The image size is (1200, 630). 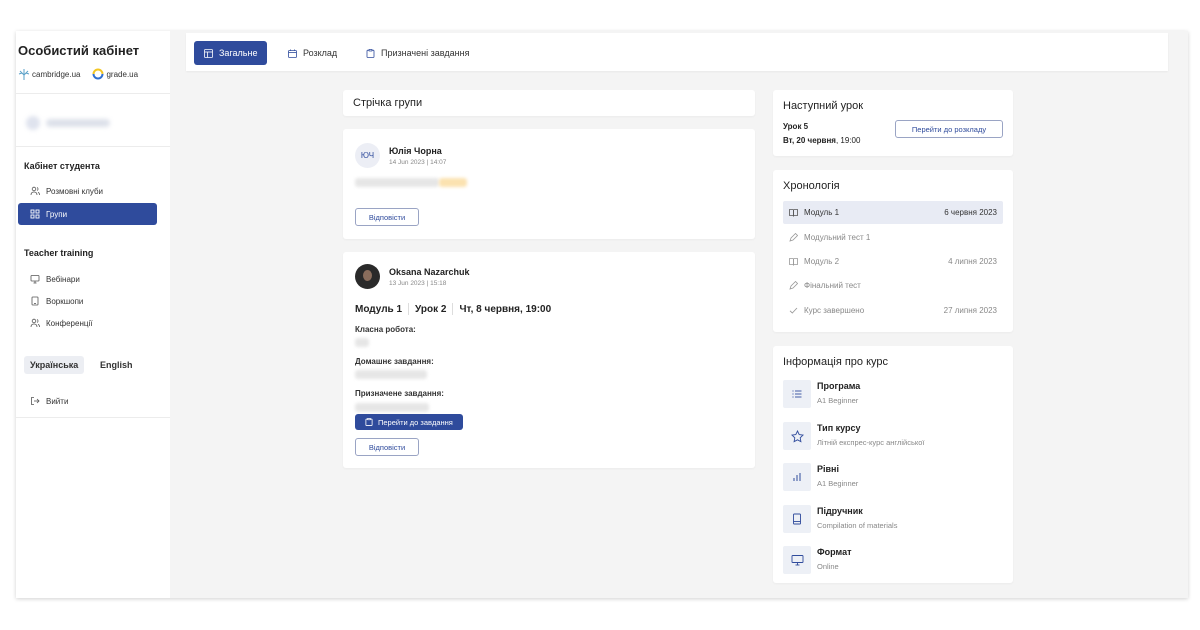 What do you see at coordinates (379, 309) in the screenshot?
I see `module-label: Модуль 1` at bounding box center [379, 309].